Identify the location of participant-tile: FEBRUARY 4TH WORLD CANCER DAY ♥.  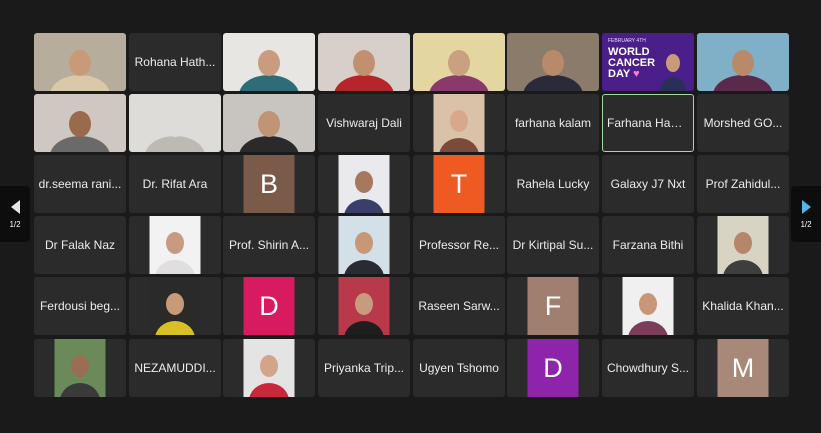
(648, 62).